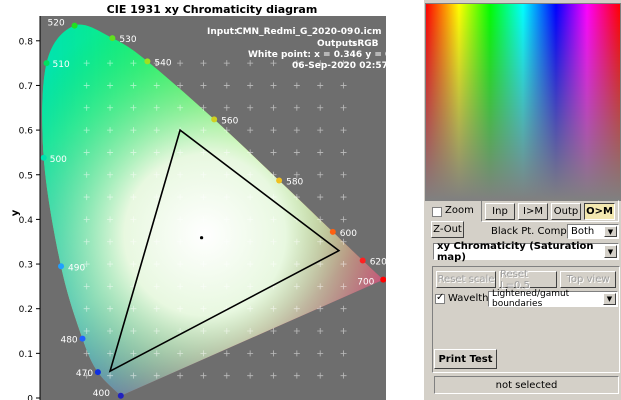 The width and height of the screenshot is (621, 400). I want to click on wavelength-label-700: 700, so click(365, 283).